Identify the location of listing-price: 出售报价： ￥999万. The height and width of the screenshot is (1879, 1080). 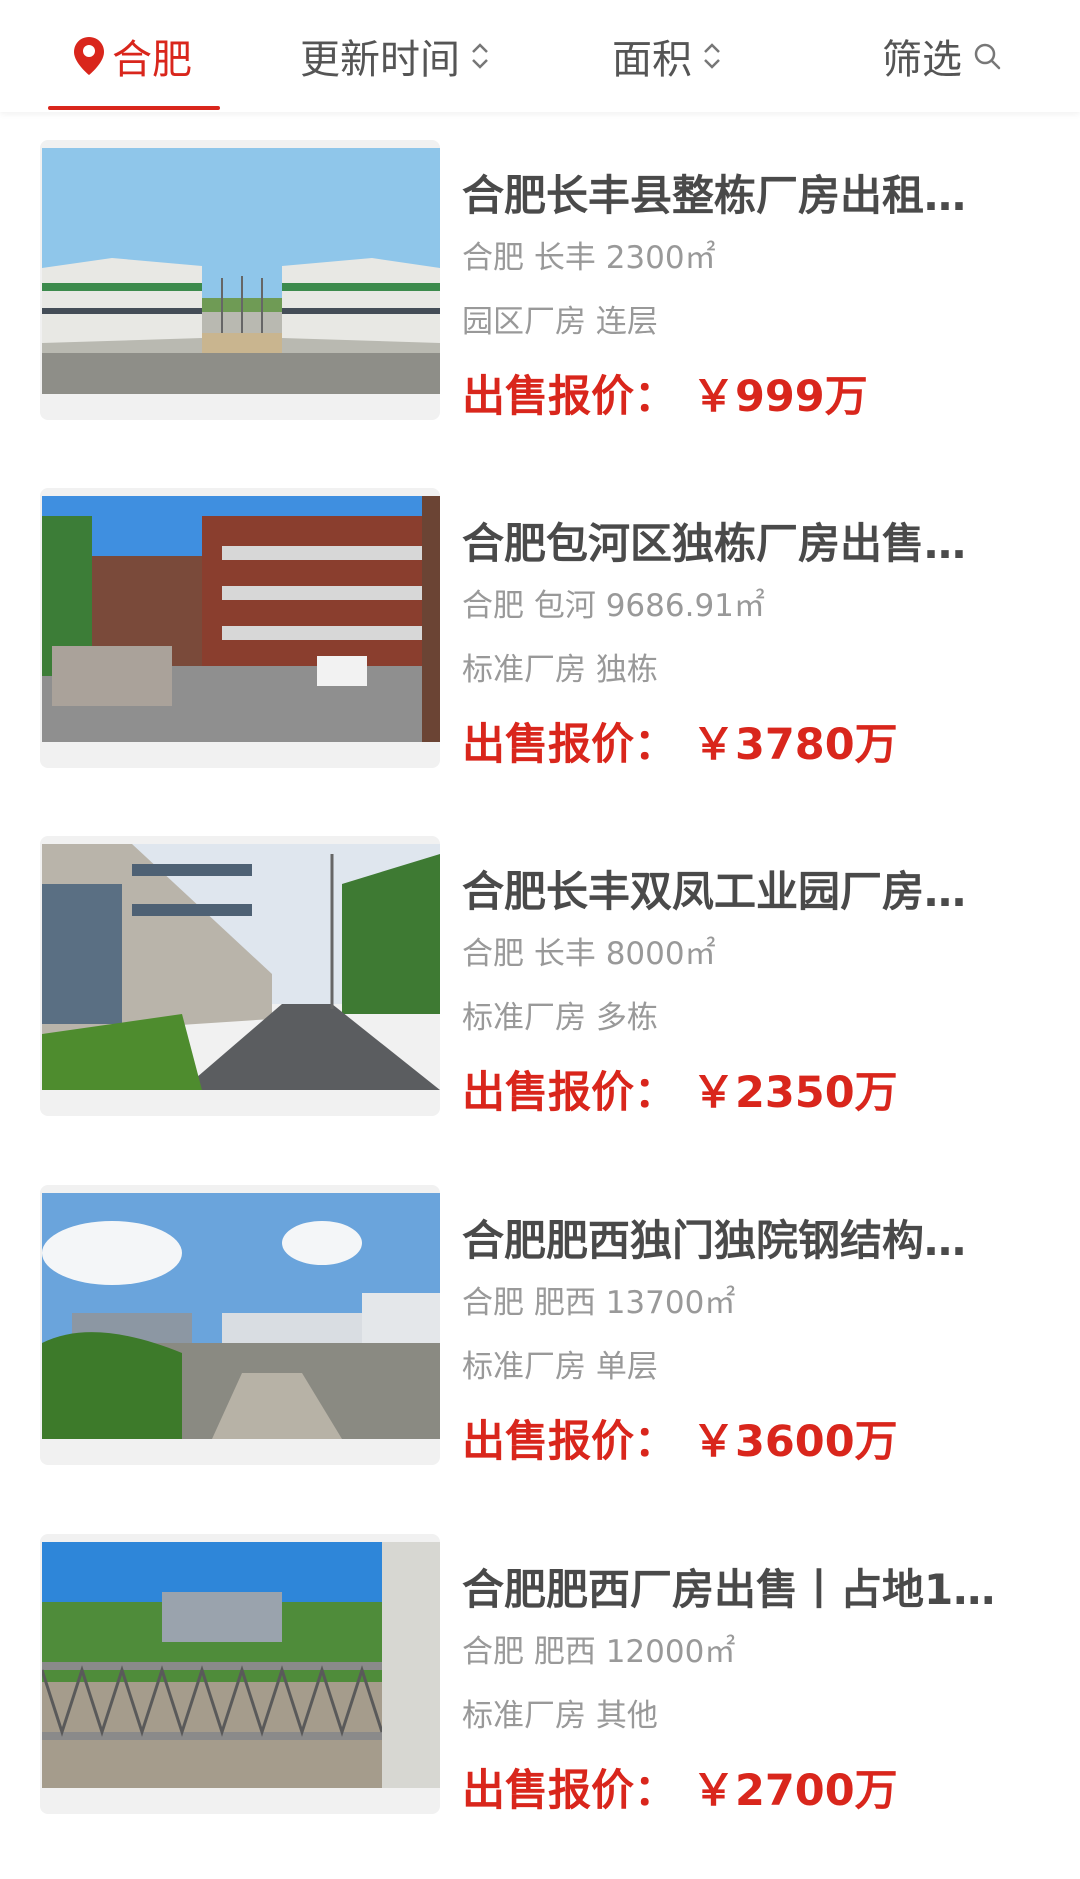
(665, 397).